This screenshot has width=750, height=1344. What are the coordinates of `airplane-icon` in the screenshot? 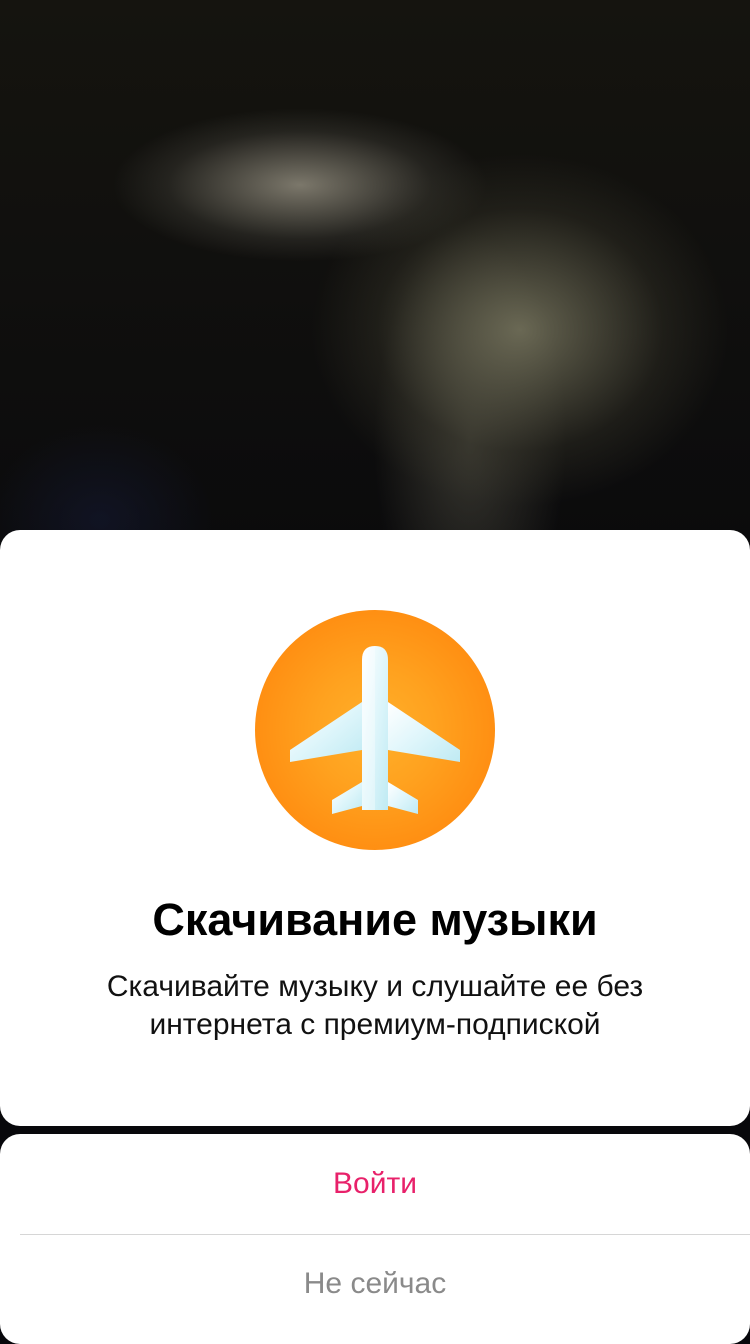 It's located at (375, 730).